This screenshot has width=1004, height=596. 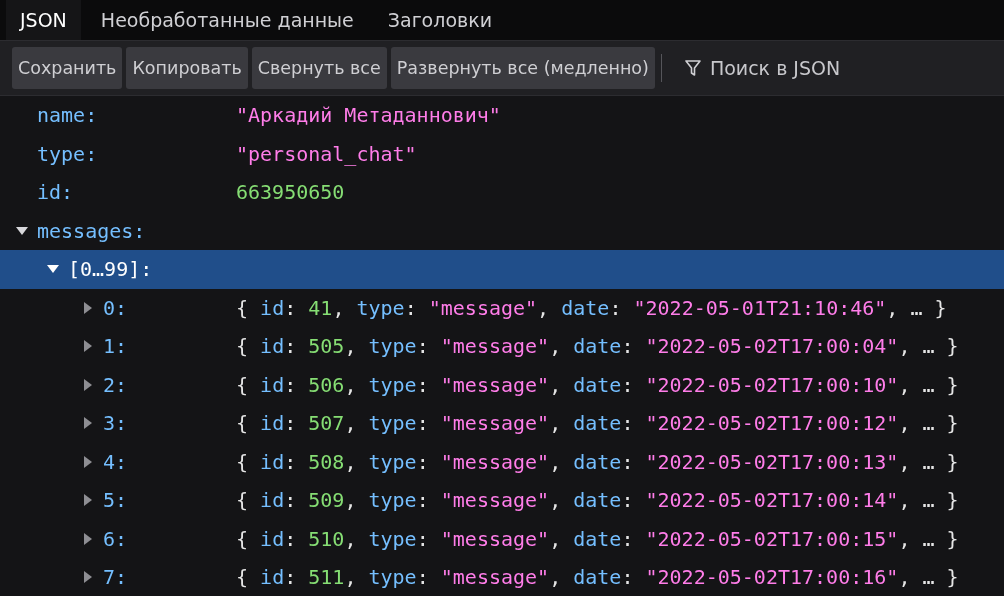 I want to click on property-value: { id: 505, type: "message", date: "2022-05-02T17:00:04", … }, so click(x=598, y=346).